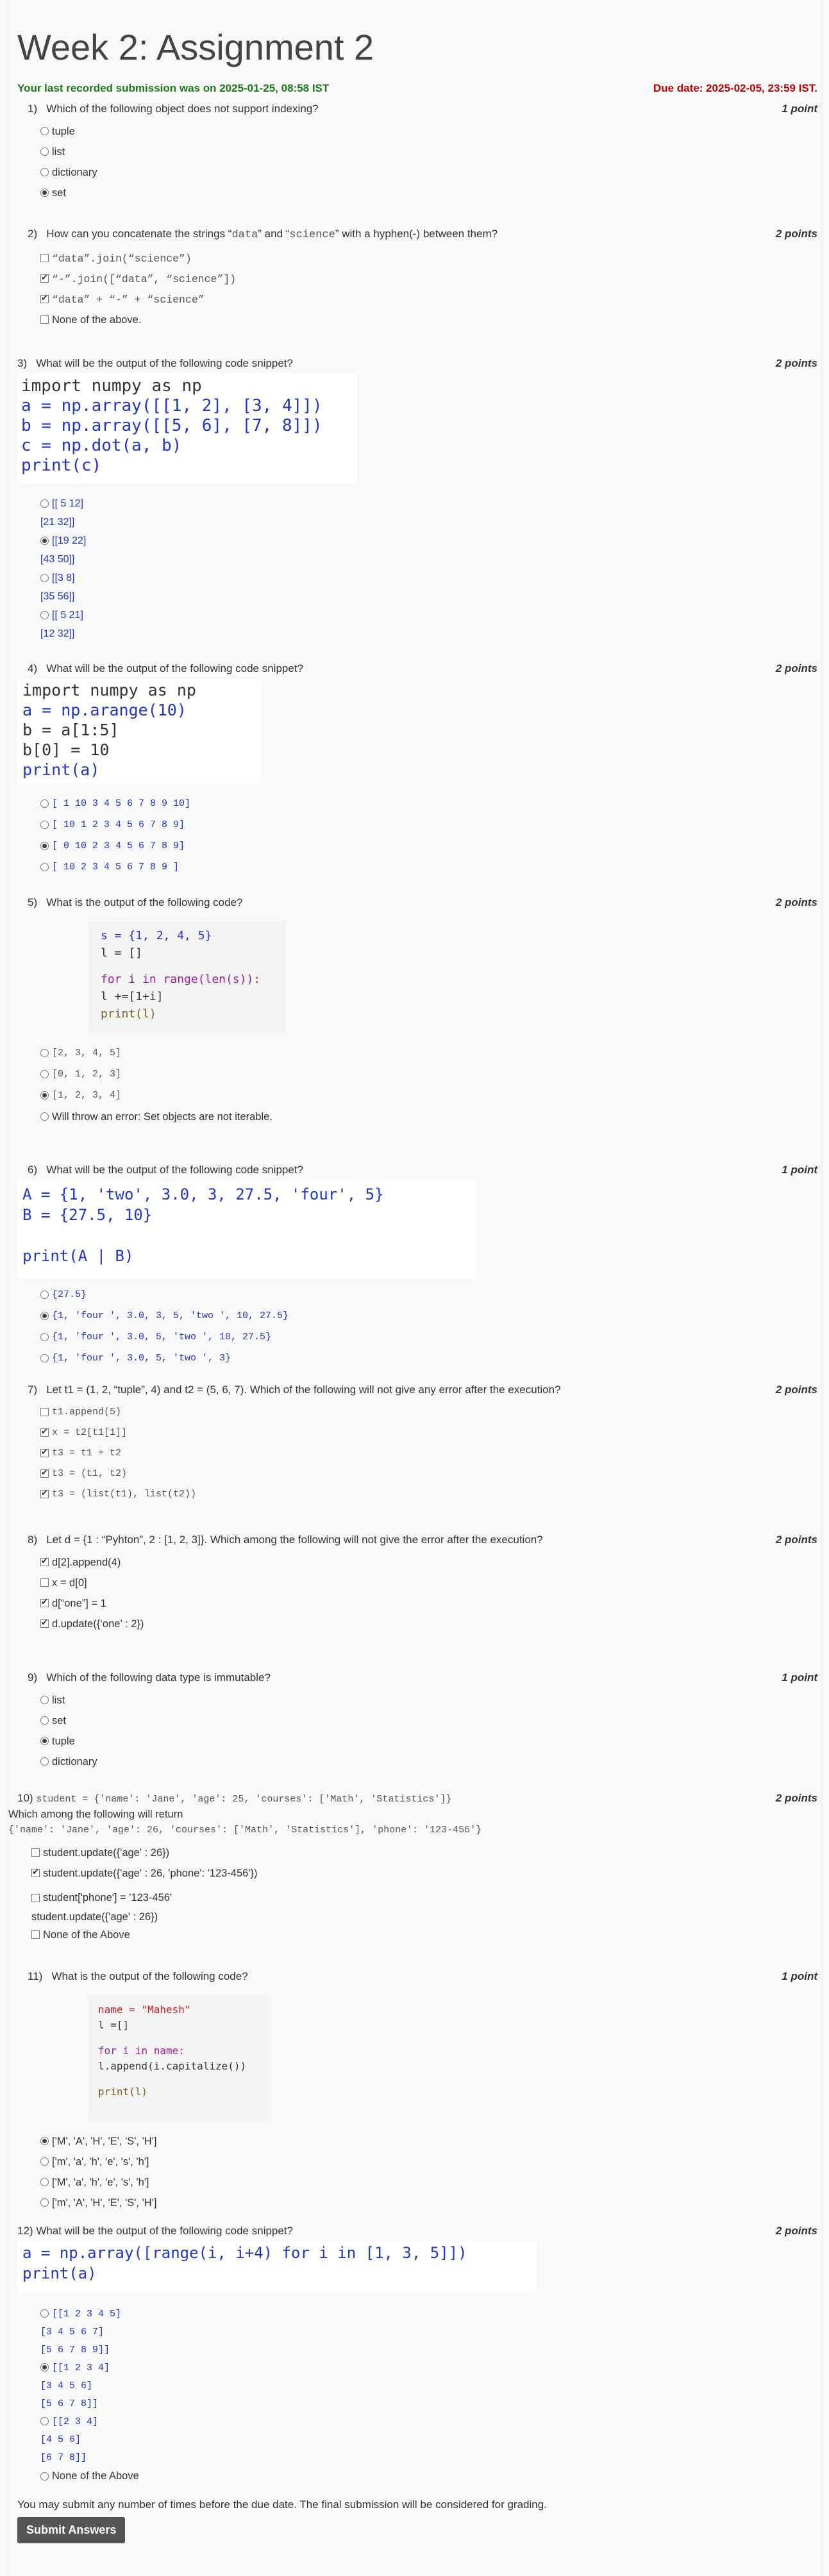  I want to click on option-5: t3 = (list(t1), list(t2)), so click(428, 1499).